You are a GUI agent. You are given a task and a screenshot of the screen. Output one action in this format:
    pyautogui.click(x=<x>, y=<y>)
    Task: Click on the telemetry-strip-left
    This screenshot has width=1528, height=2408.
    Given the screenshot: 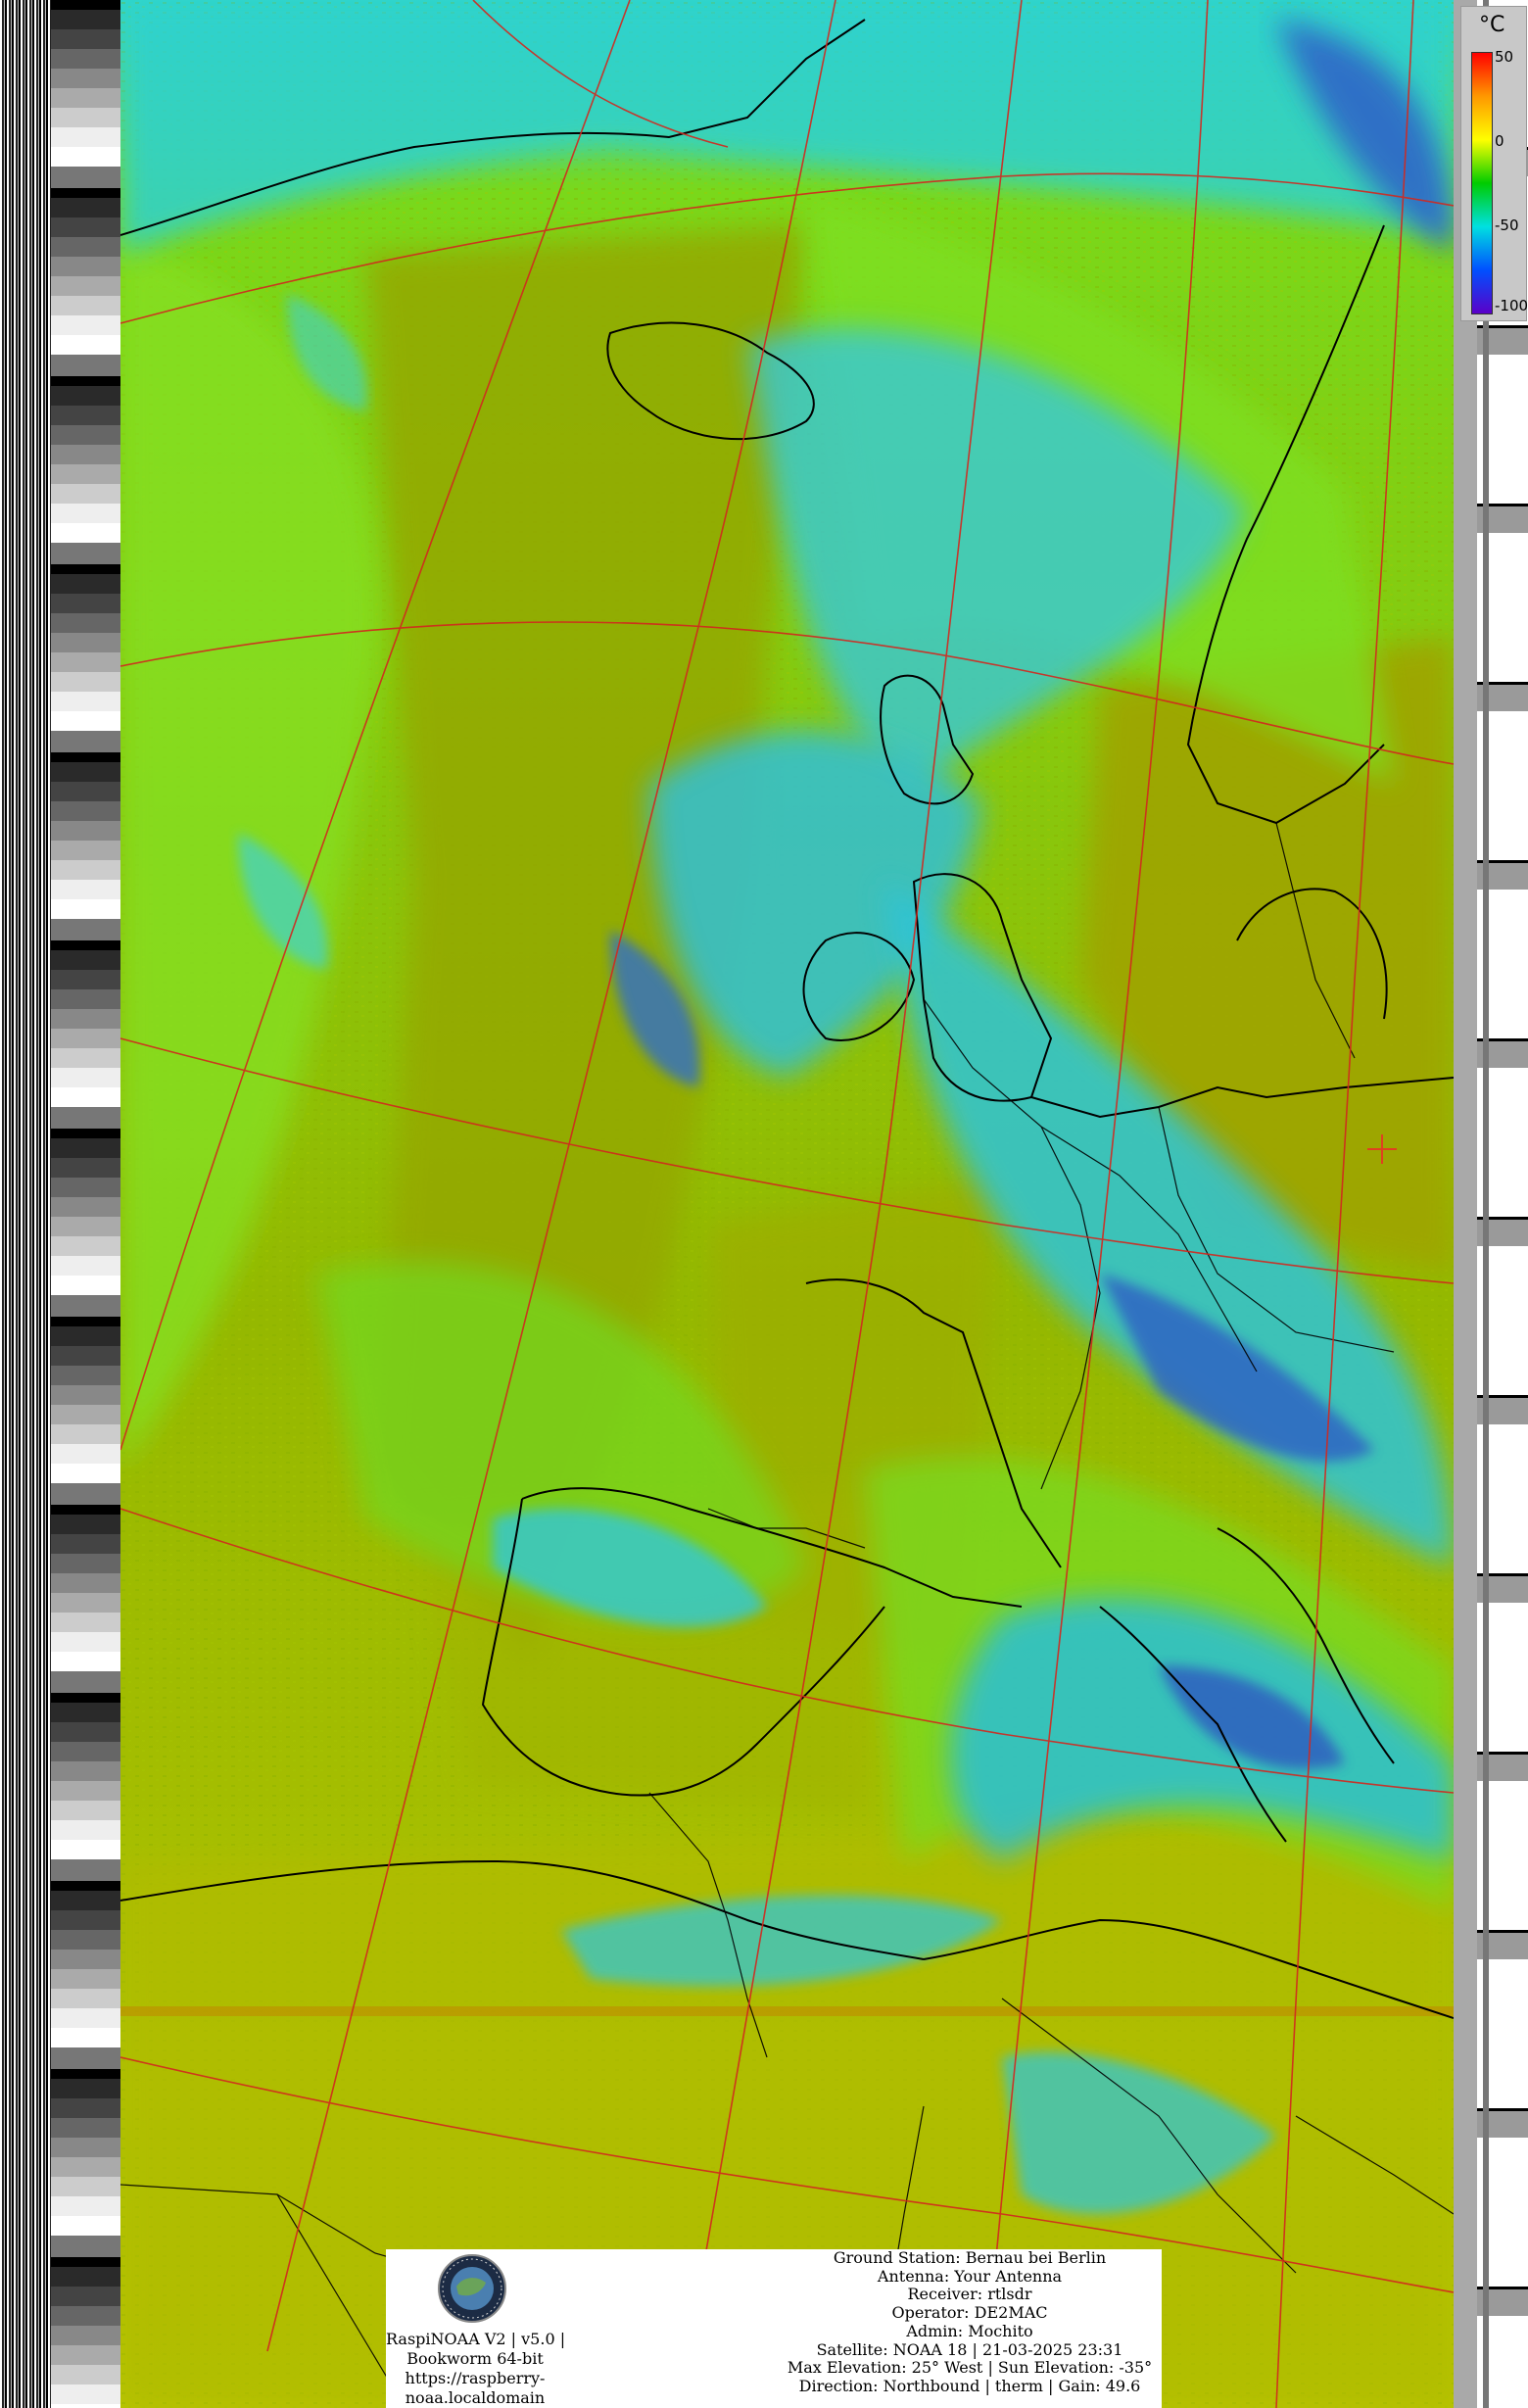 What is the action you would take?
    pyautogui.click(x=60, y=1204)
    